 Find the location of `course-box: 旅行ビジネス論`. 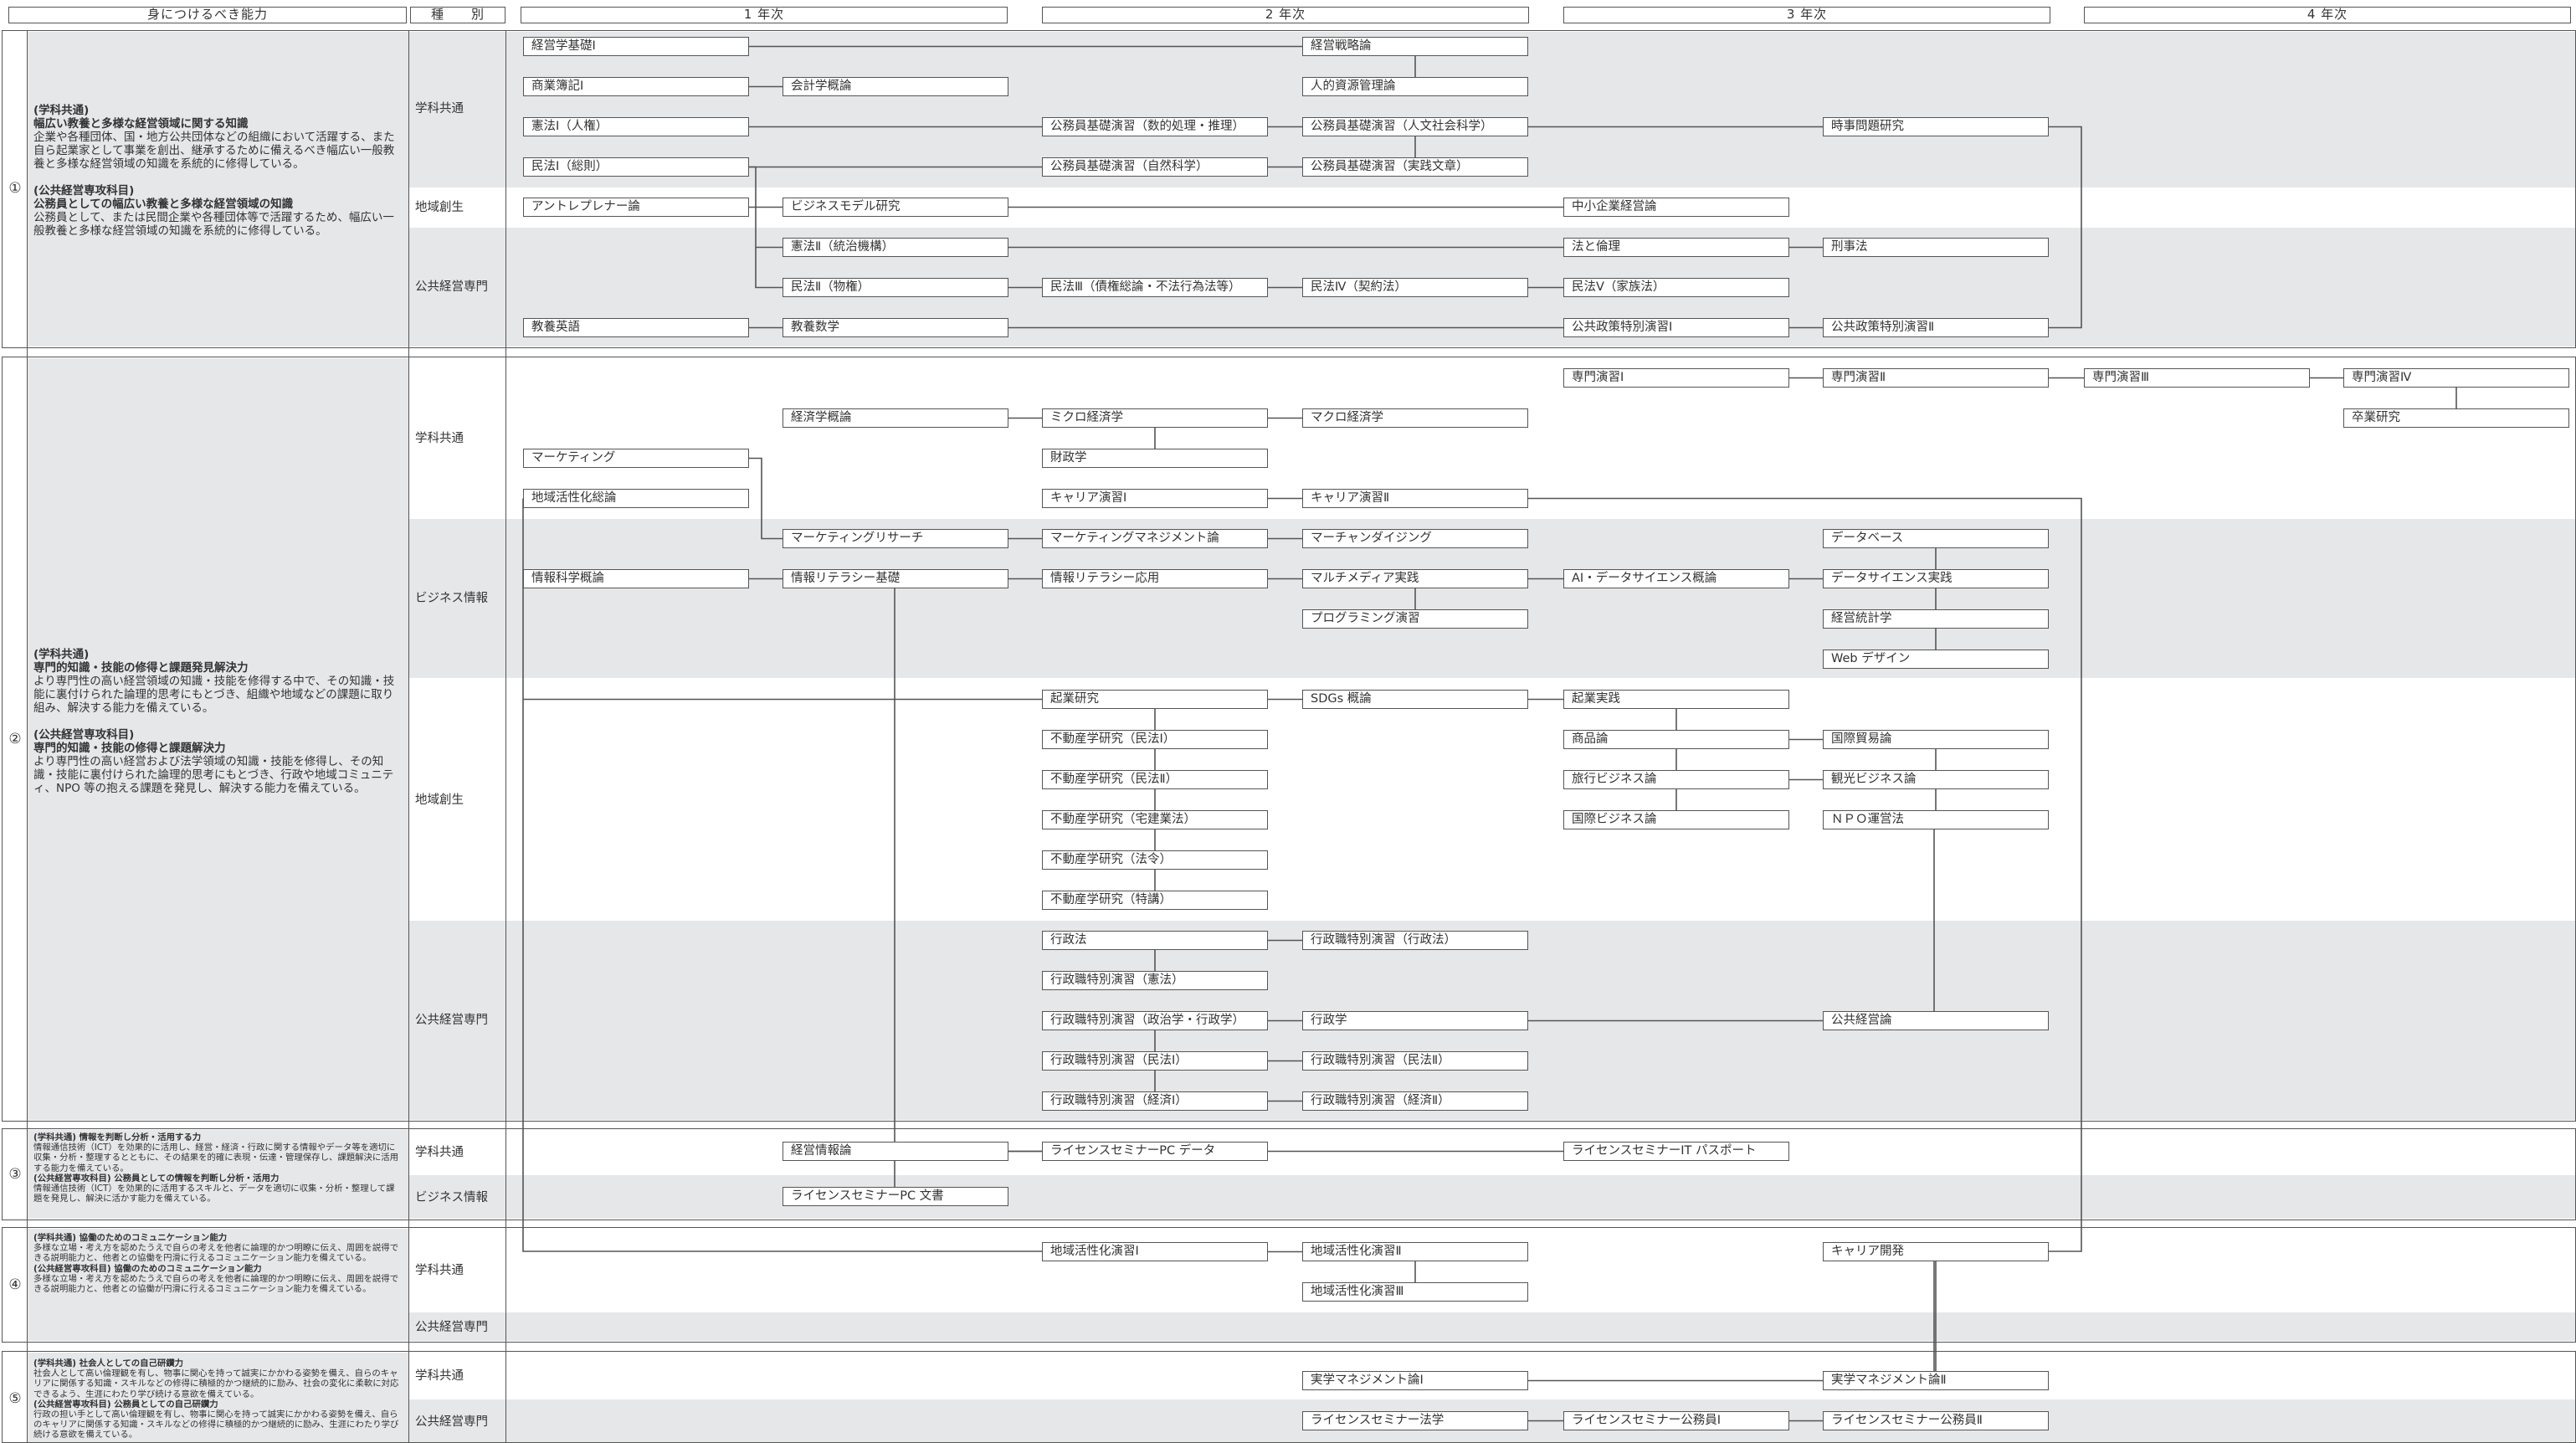

course-box: 旅行ビジネス論 is located at coordinates (1676, 779).